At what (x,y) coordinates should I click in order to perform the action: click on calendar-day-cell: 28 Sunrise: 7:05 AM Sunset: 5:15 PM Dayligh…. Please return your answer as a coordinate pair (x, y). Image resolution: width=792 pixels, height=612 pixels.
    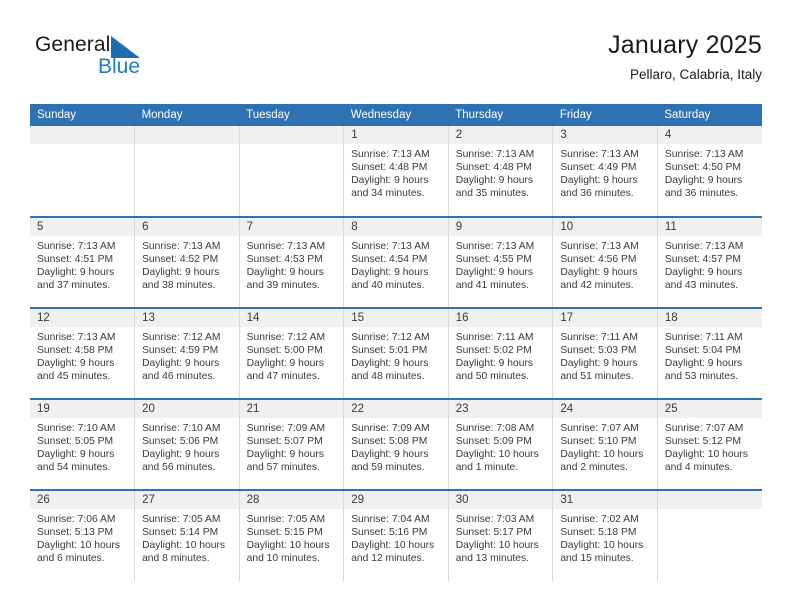
    Looking at the image, I should click on (292, 535).